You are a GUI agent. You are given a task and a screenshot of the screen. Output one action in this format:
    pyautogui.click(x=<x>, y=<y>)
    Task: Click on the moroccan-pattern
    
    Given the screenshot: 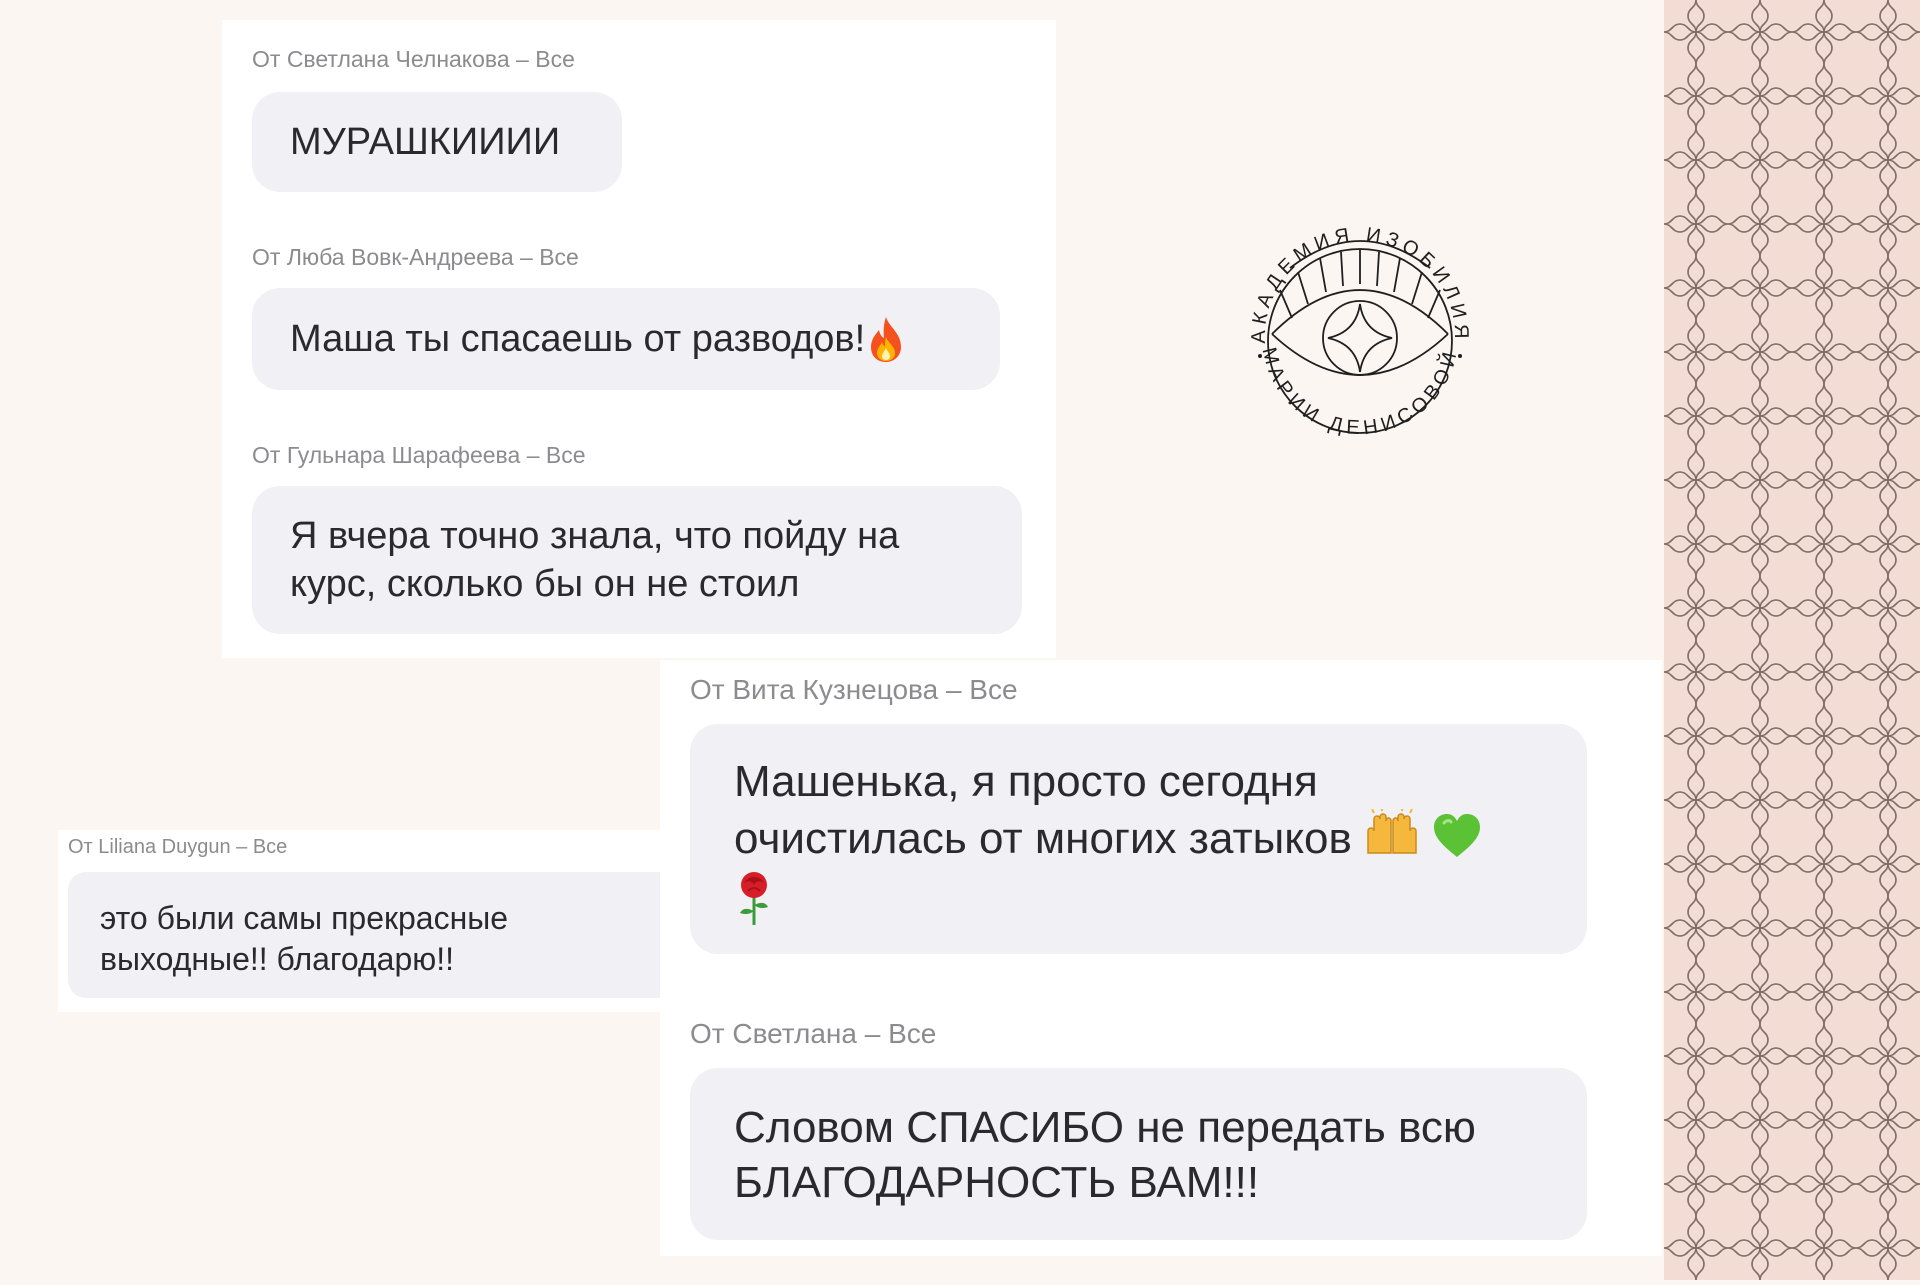 What is the action you would take?
    pyautogui.click(x=1792, y=640)
    